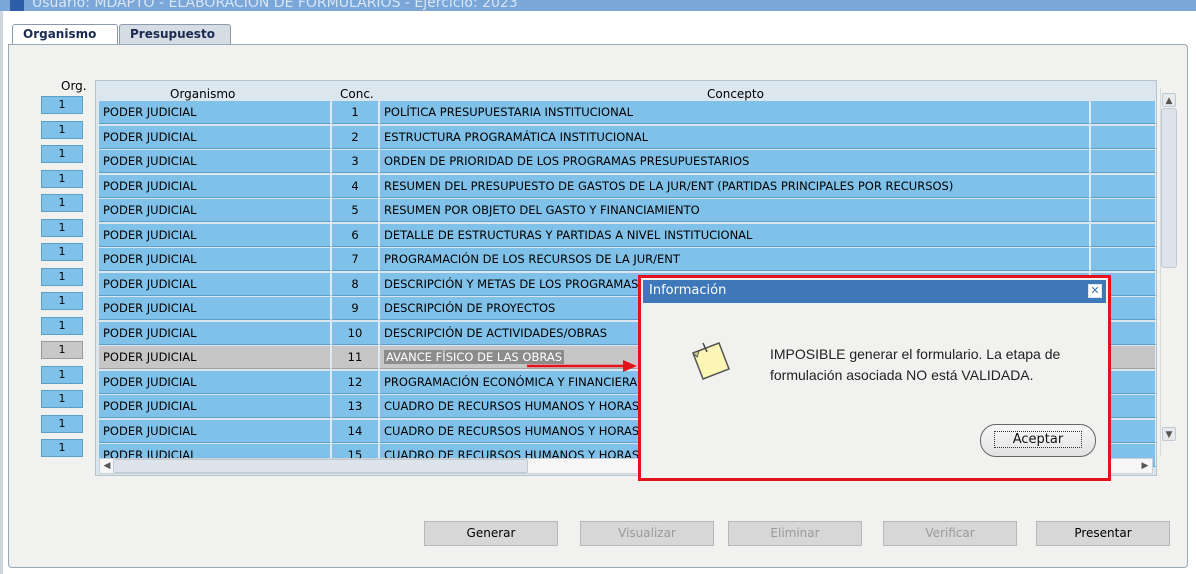 This screenshot has height=574, width=1196. I want to click on conc-cell: 14, so click(355, 431).